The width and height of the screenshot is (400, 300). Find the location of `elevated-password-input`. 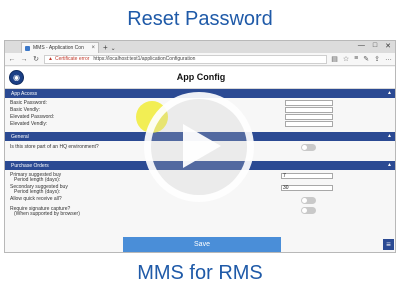

elevated-password-input is located at coordinates (309, 117).